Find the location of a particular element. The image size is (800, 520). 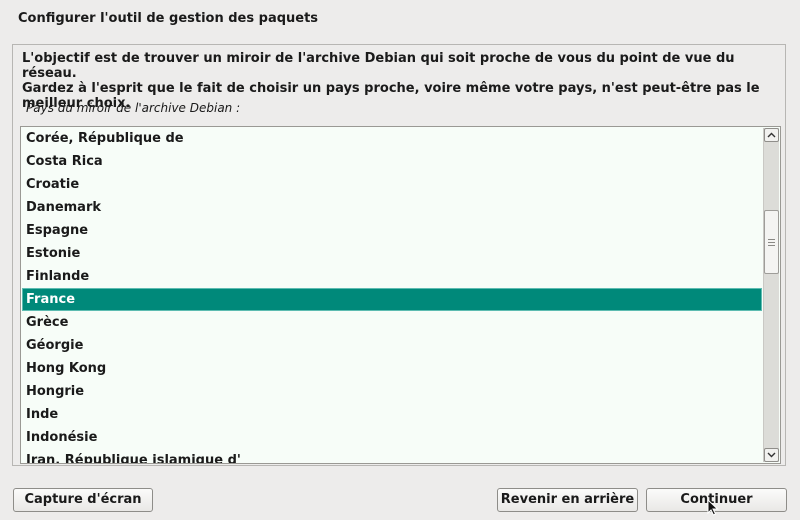

grip-icon is located at coordinates (771, 242).